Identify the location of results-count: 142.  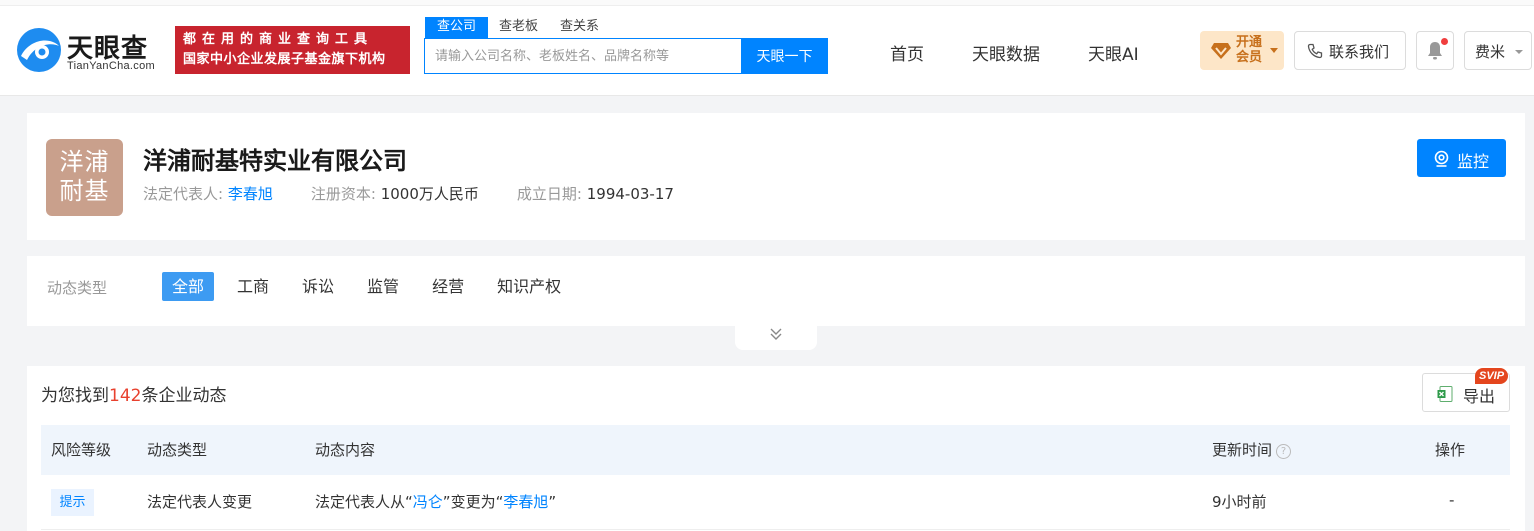
(125, 396).